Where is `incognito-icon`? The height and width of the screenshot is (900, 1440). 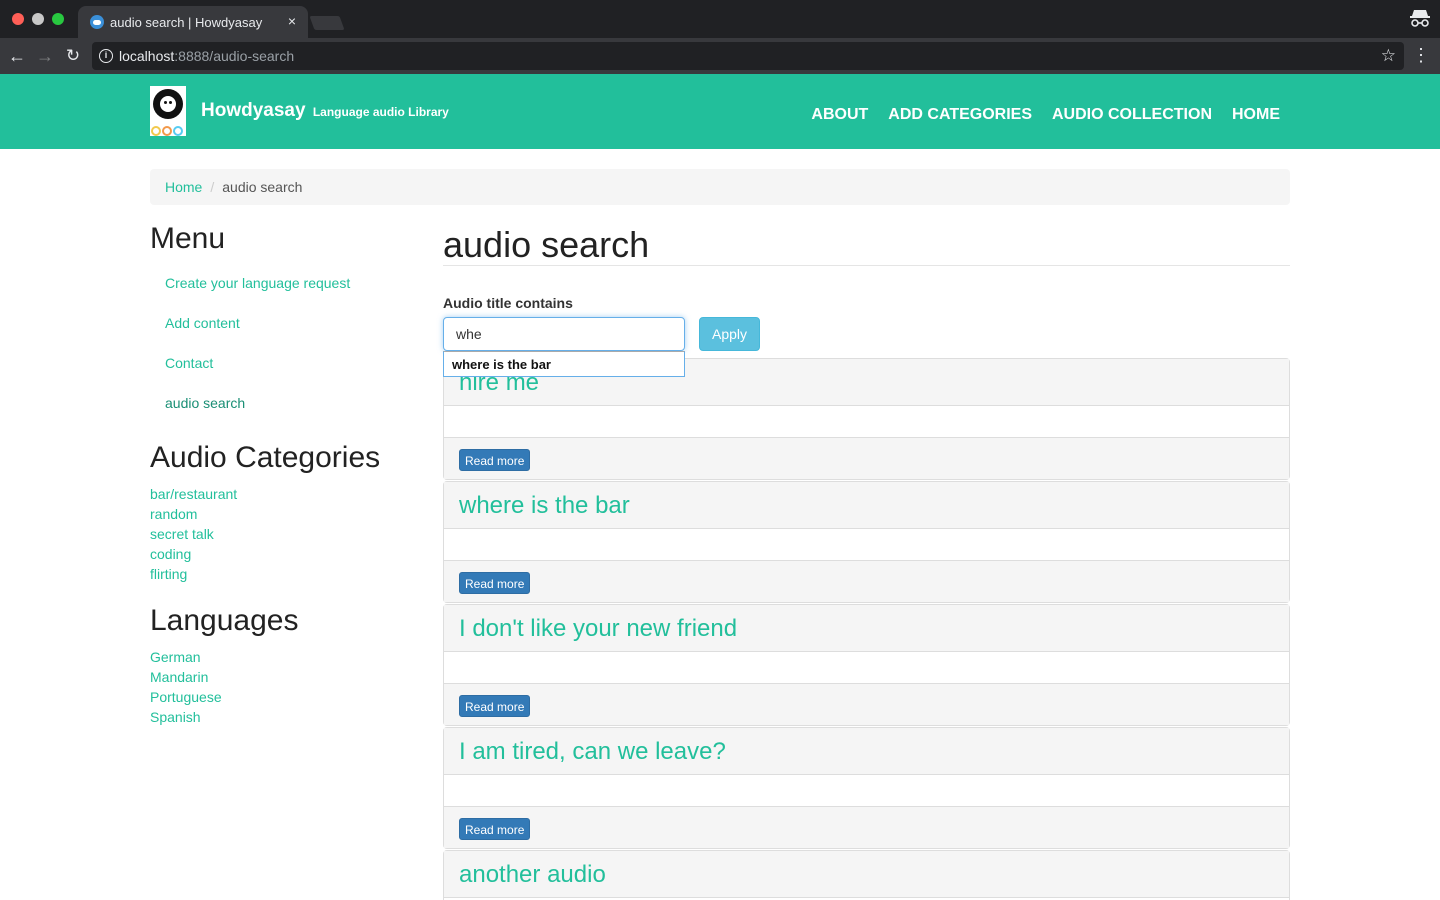
incognito-icon is located at coordinates (1420, 18).